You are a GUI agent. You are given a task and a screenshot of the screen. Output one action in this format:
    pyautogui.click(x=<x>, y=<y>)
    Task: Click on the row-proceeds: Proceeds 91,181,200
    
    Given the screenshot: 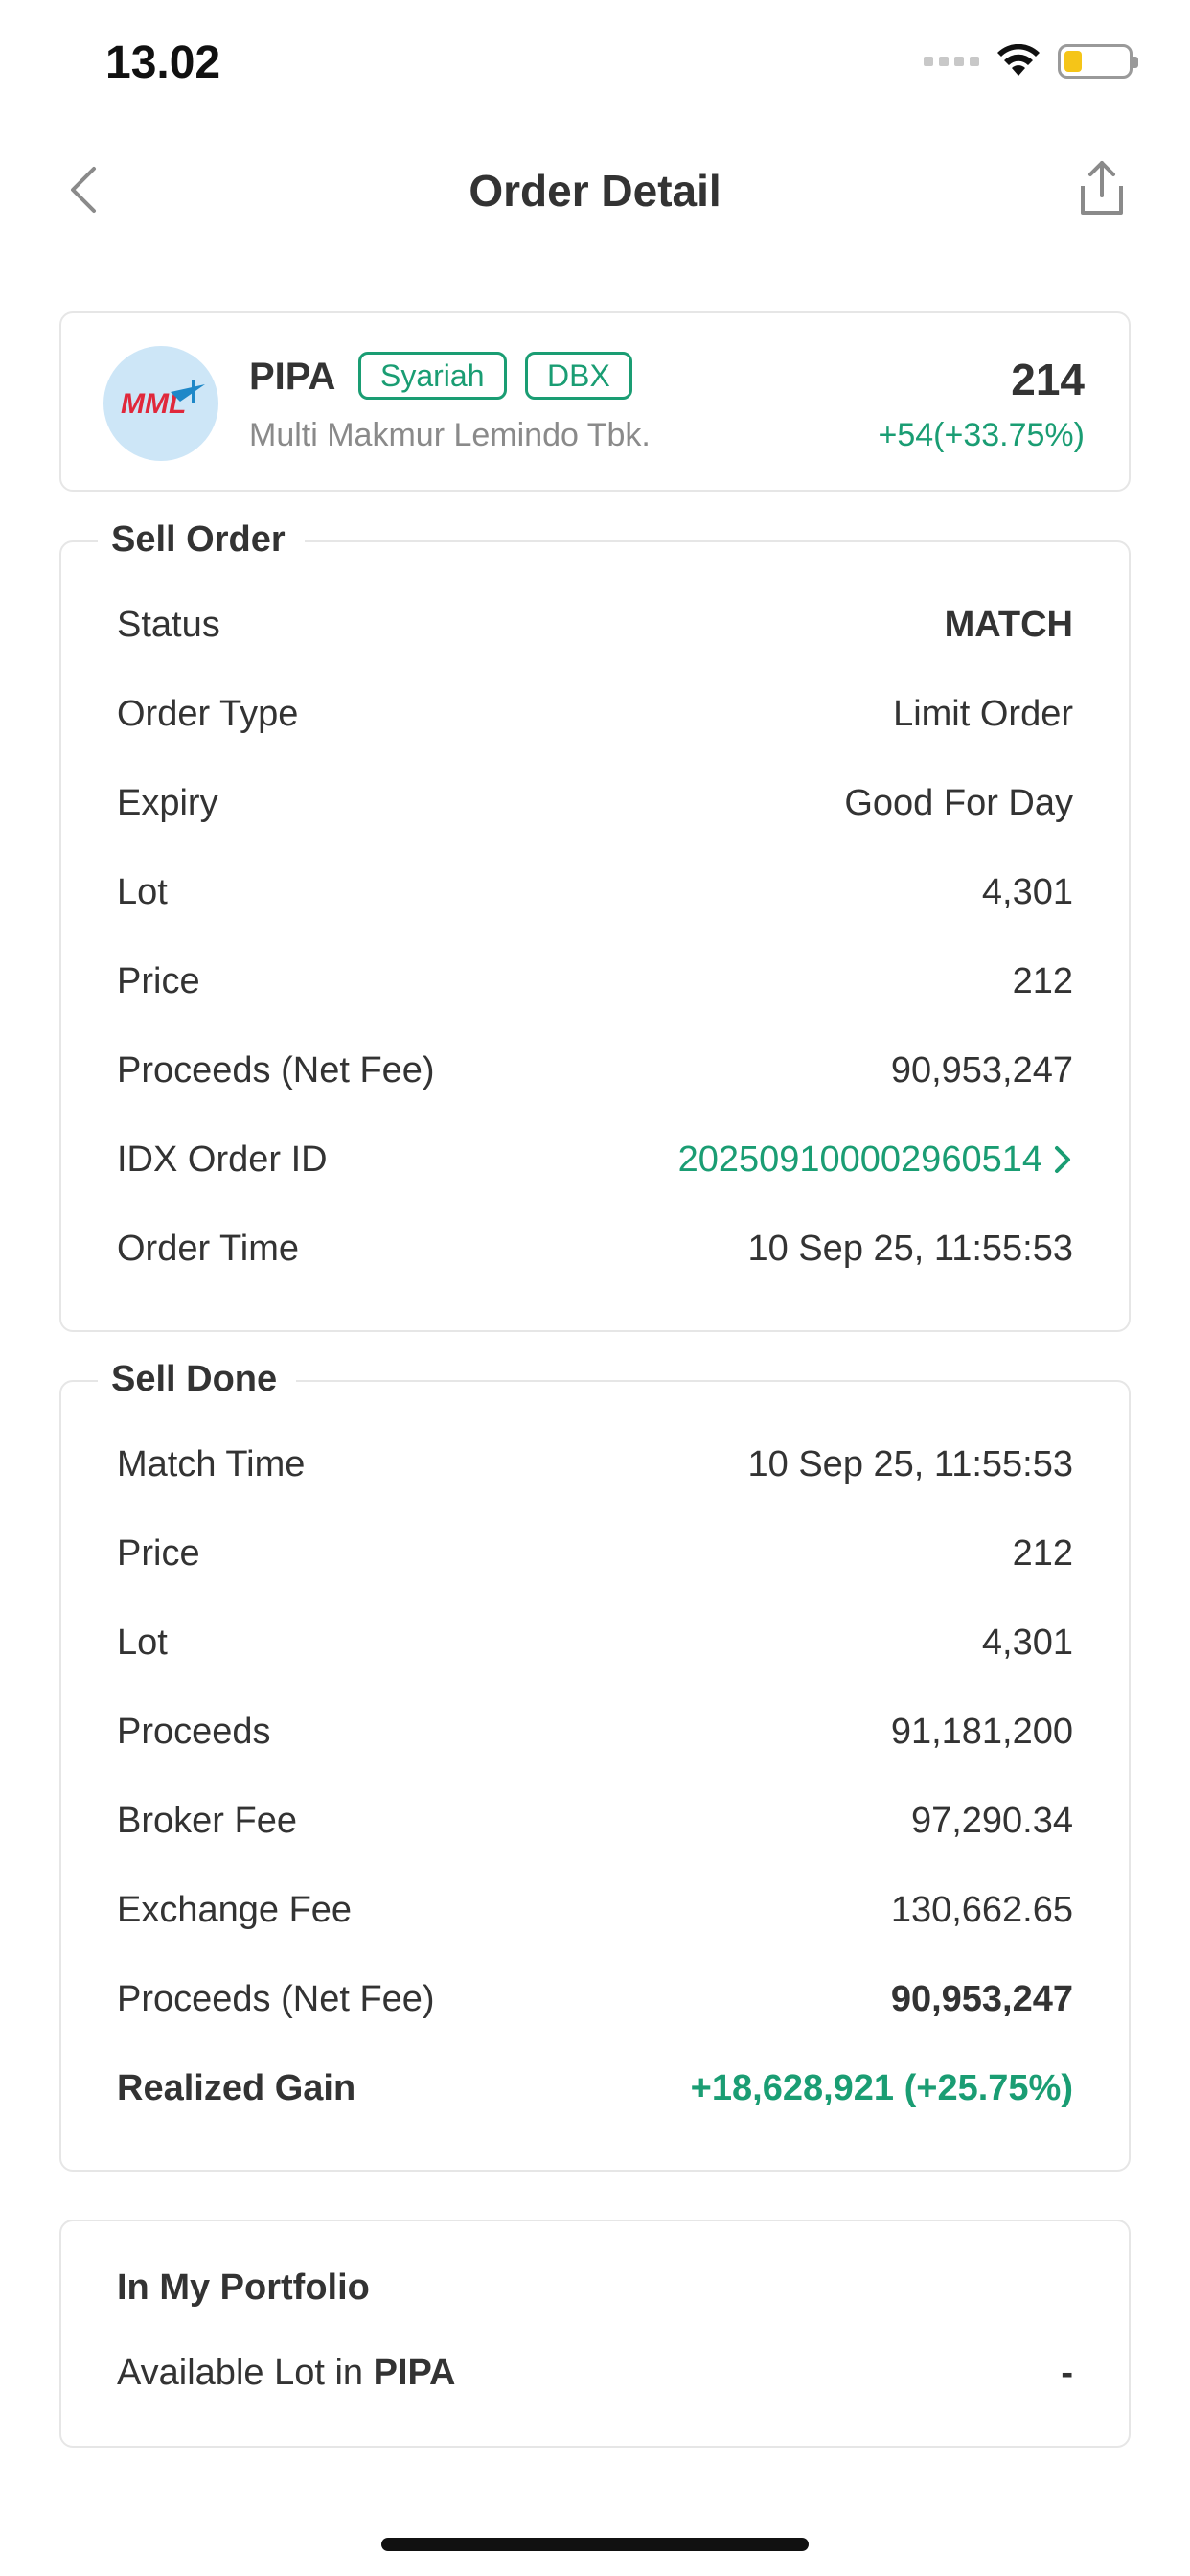 What is the action you would take?
    pyautogui.click(x=595, y=1731)
    